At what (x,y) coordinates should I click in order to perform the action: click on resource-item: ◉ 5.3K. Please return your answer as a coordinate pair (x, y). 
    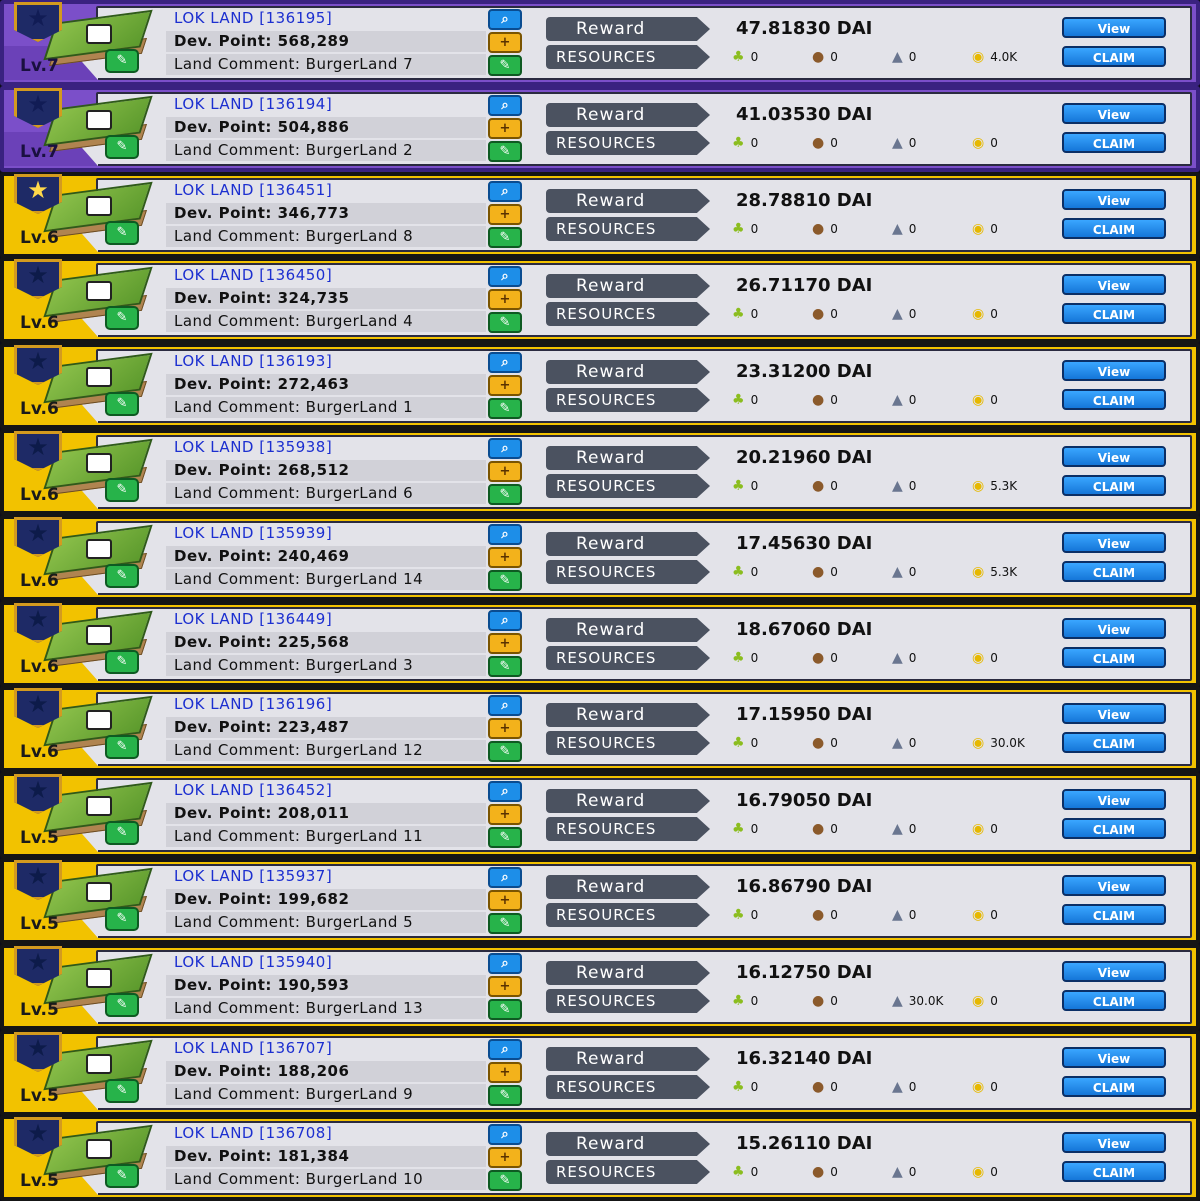
    Looking at the image, I should click on (994, 572).